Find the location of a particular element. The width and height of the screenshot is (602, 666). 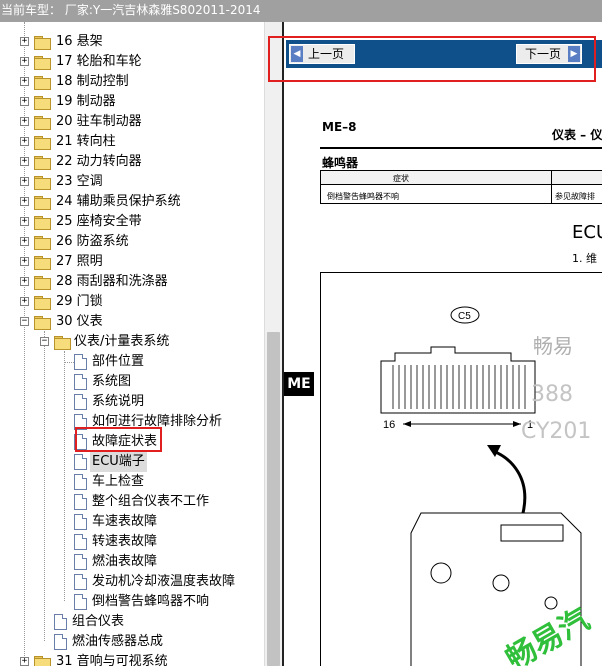

watermark: 畅易 is located at coordinates (553, 346).